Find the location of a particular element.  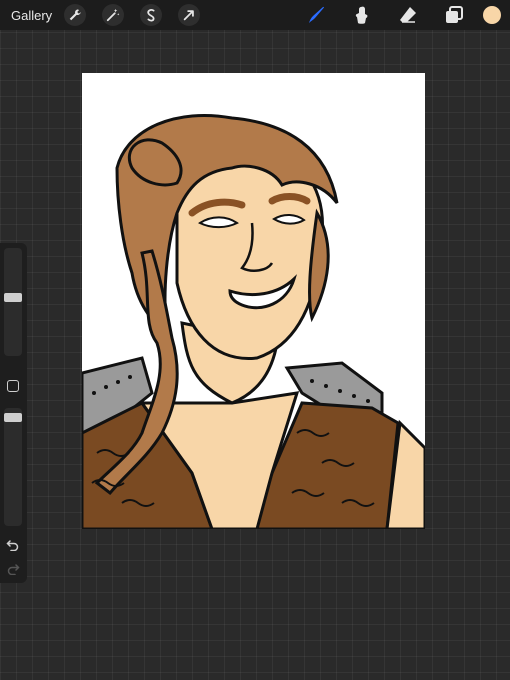

modify-button is located at coordinates (13, 386).